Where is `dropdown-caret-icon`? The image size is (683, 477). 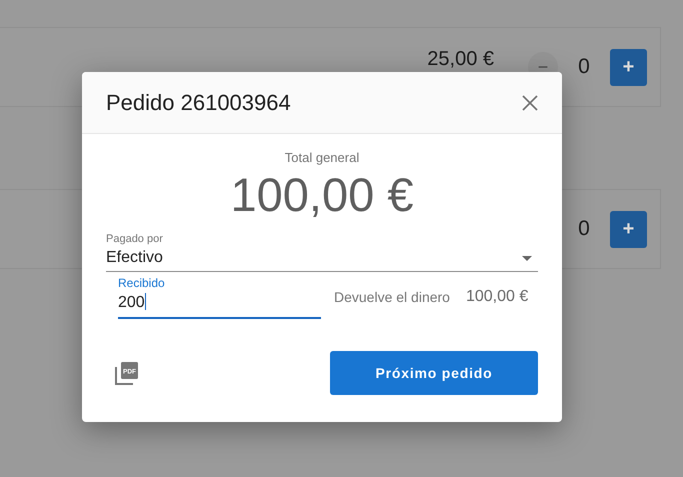 dropdown-caret-icon is located at coordinates (527, 258).